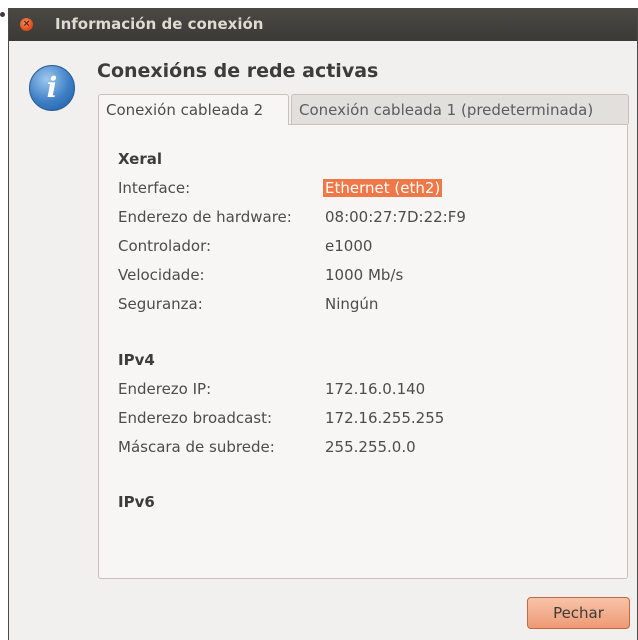 This screenshot has height=640, width=638. Describe the element at coordinates (165, 246) in the screenshot. I see `driver-label: Controlador:` at that location.